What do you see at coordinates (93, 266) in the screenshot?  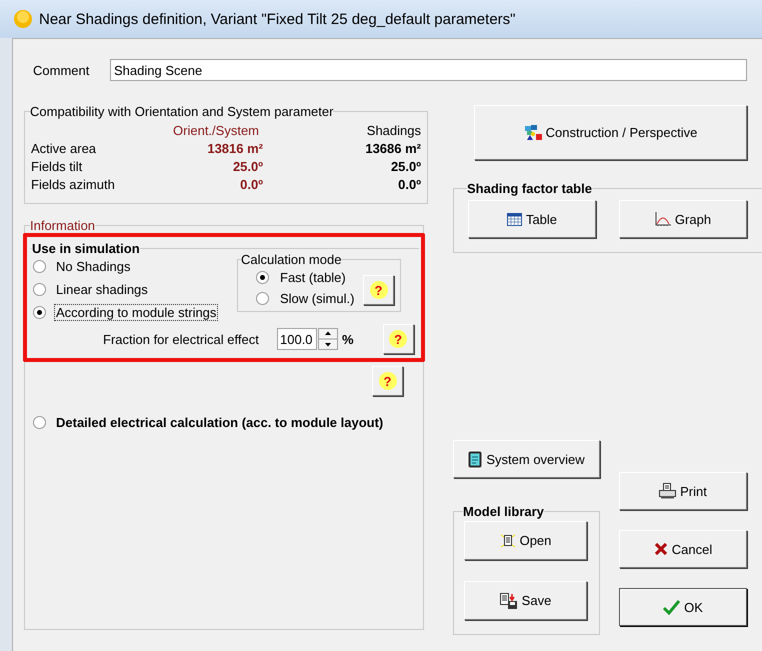 I see `option-label: No Shadings` at bounding box center [93, 266].